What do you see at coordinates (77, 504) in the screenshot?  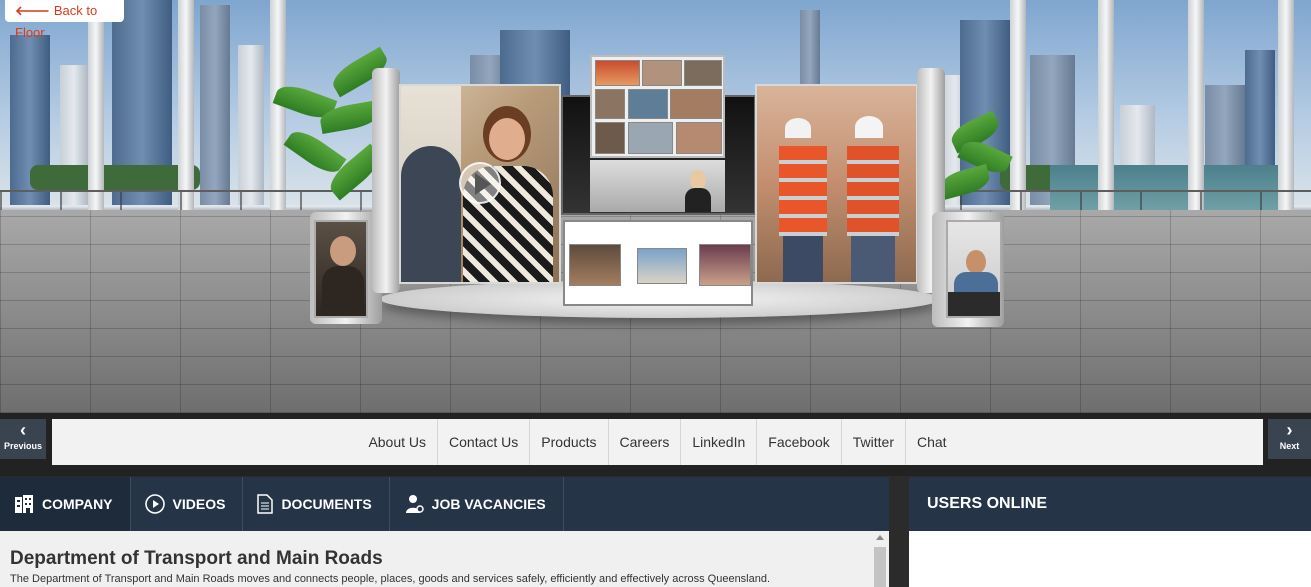 I see `tab-company-label: COMPANY` at bounding box center [77, 504].